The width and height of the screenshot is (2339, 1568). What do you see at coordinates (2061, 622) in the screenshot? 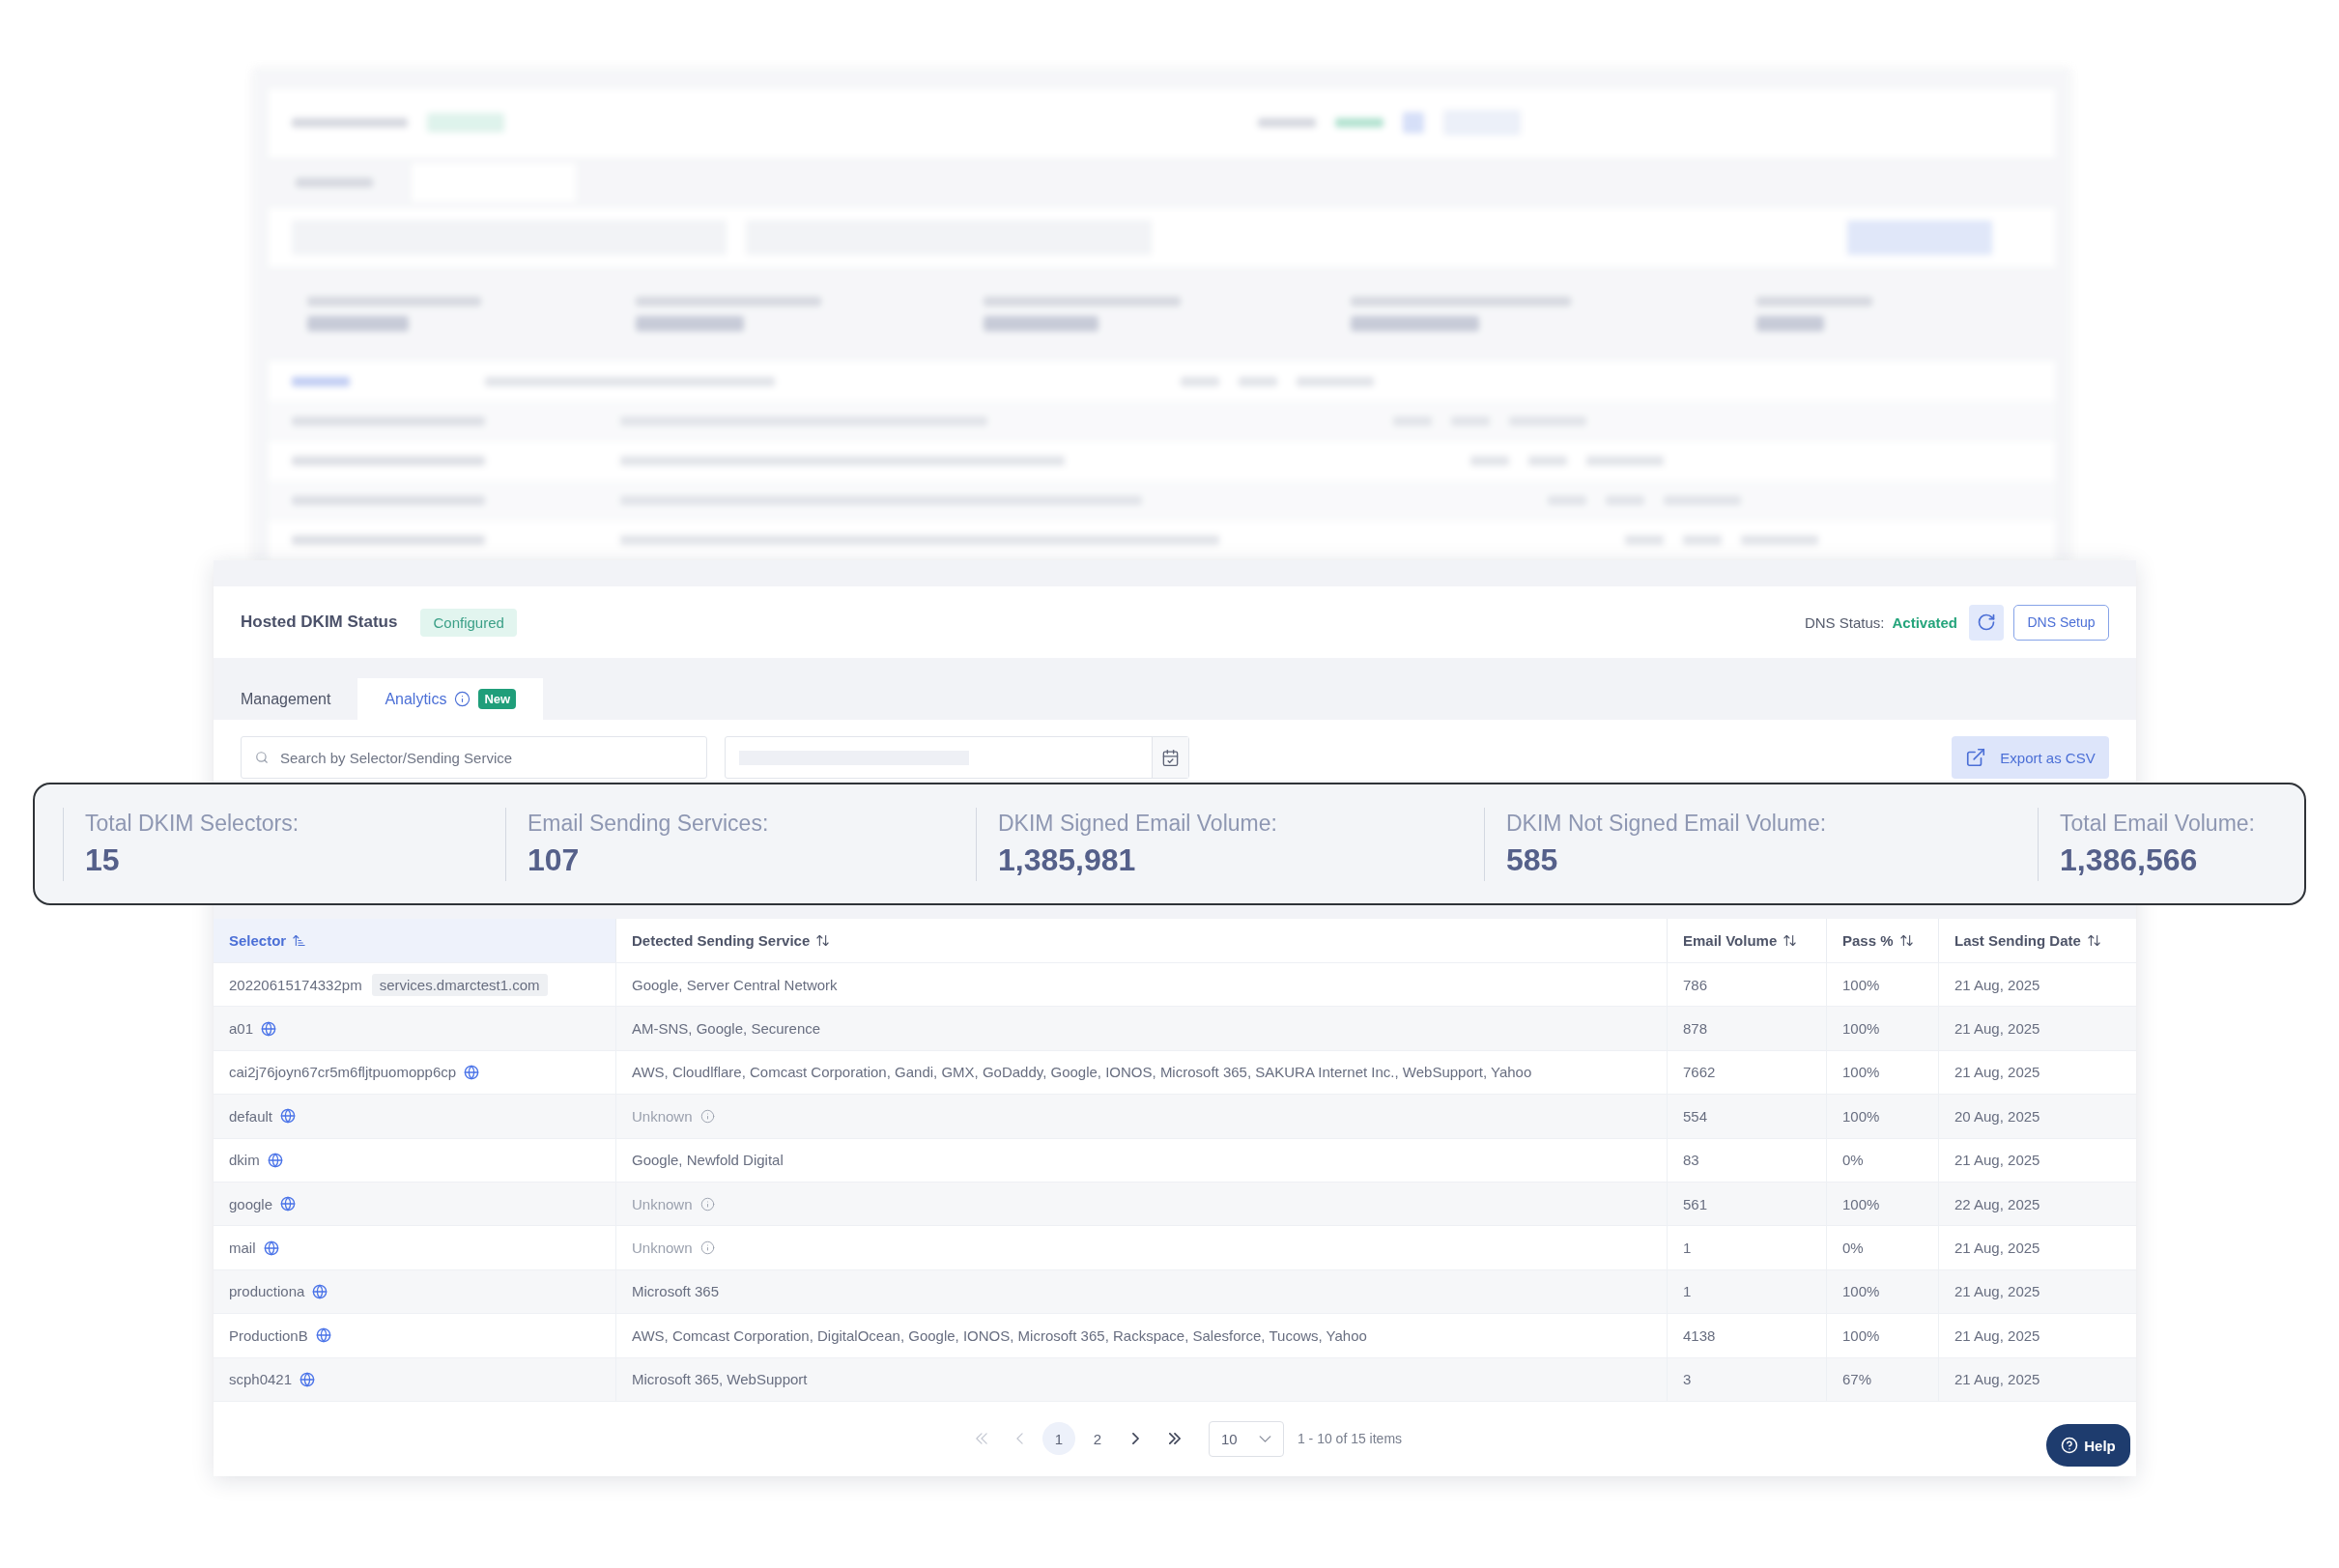
I see `dns-setup-button: DNS Setup` at bounding box center [2061, 622].